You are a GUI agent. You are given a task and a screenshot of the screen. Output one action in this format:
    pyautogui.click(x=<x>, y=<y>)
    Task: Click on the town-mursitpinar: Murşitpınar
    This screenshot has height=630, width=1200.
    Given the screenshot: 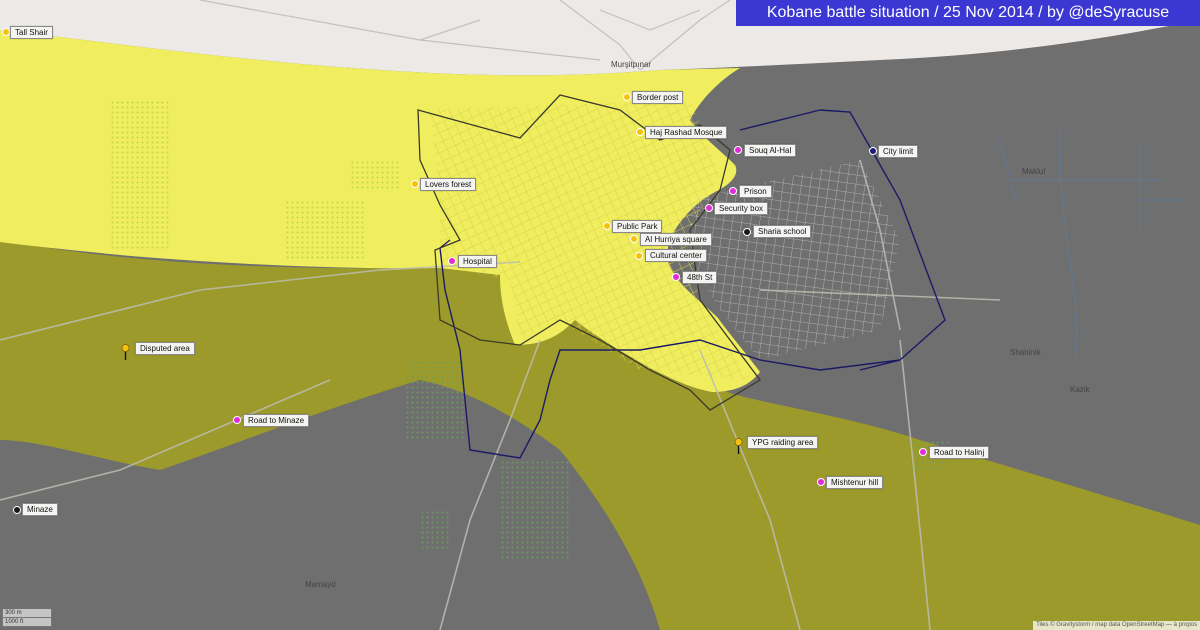 What is the action you would take?
    pyautogui.click(x=631, y=64)
    